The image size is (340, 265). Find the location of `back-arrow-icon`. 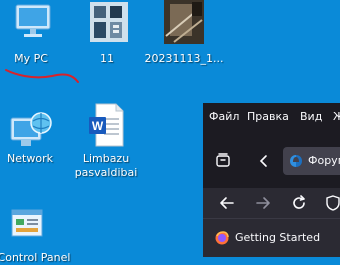

back-arrow-icon is located at coordinates (227, 203).